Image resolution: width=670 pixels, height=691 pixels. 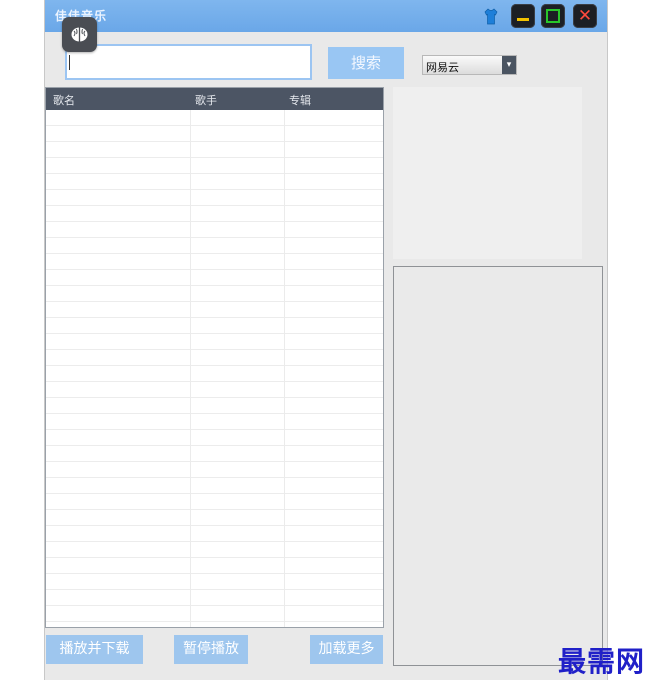 I want to click on search-input, so click(x=188, y=62).